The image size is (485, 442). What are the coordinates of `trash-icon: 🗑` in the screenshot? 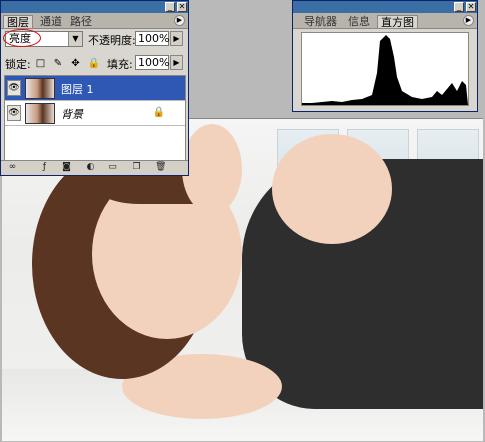 It's located at (160, 167).